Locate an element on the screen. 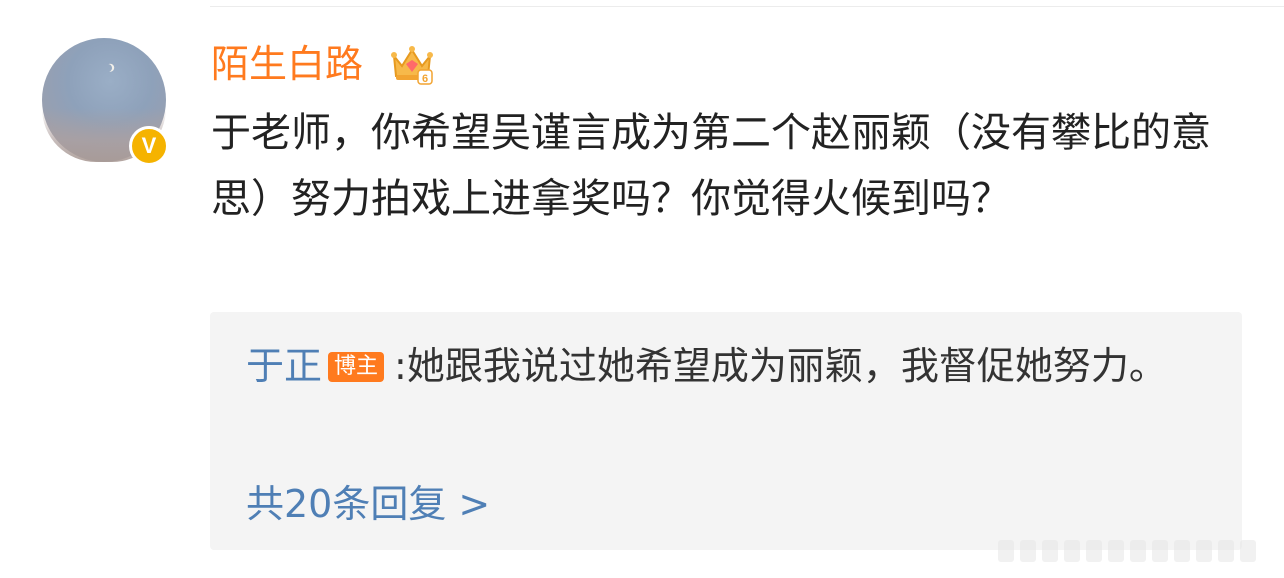 The image size is (1284, 578). reply-text: 她跟我说过她希望成为丽颖，我督促她努力。 is located at coordinates (786, 366).